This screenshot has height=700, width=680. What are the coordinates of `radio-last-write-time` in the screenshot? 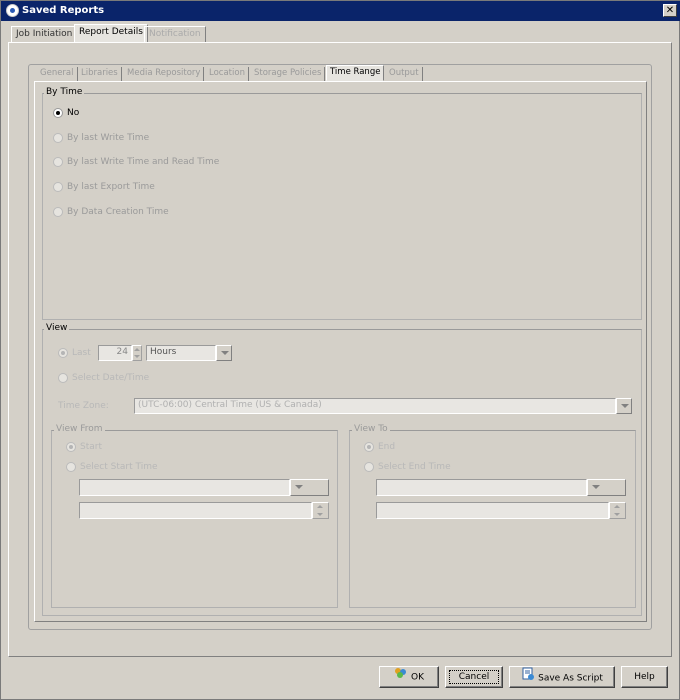 It's located at (58, 138).